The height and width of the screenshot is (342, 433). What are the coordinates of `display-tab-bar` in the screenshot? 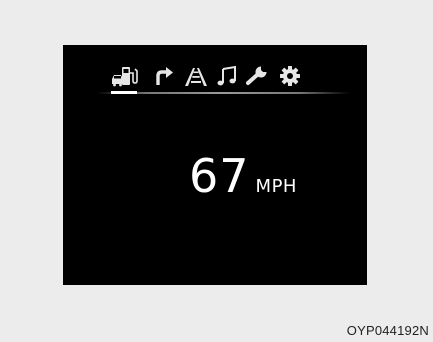 It's located at (226, 78).